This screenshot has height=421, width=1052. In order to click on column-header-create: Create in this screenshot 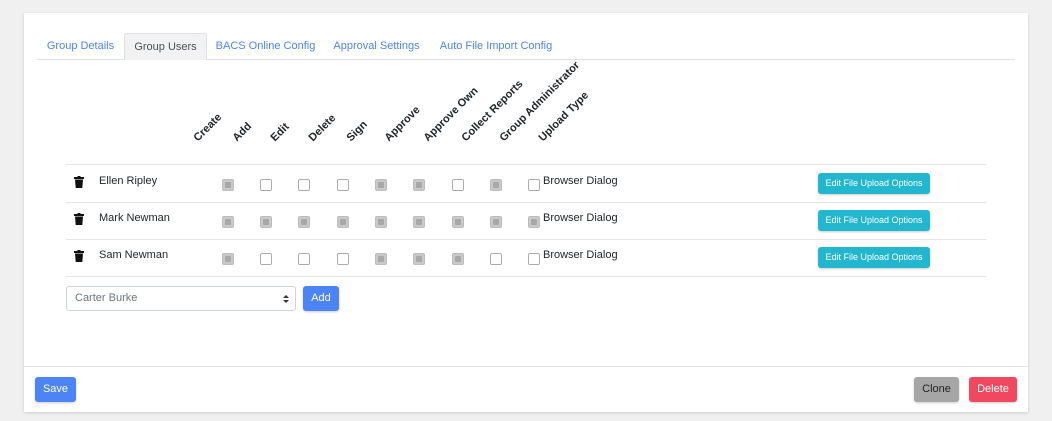, I will do `click(208, 127)`.